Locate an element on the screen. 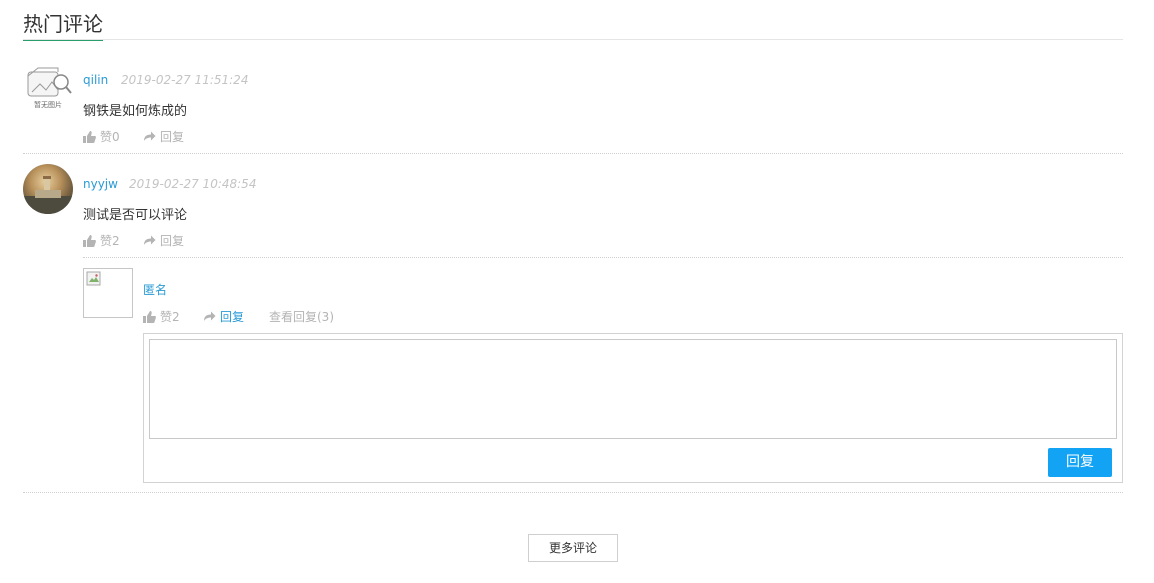 This screenshot has height=583, width=1154. reply-avatar is located at coordinates (108, 293).